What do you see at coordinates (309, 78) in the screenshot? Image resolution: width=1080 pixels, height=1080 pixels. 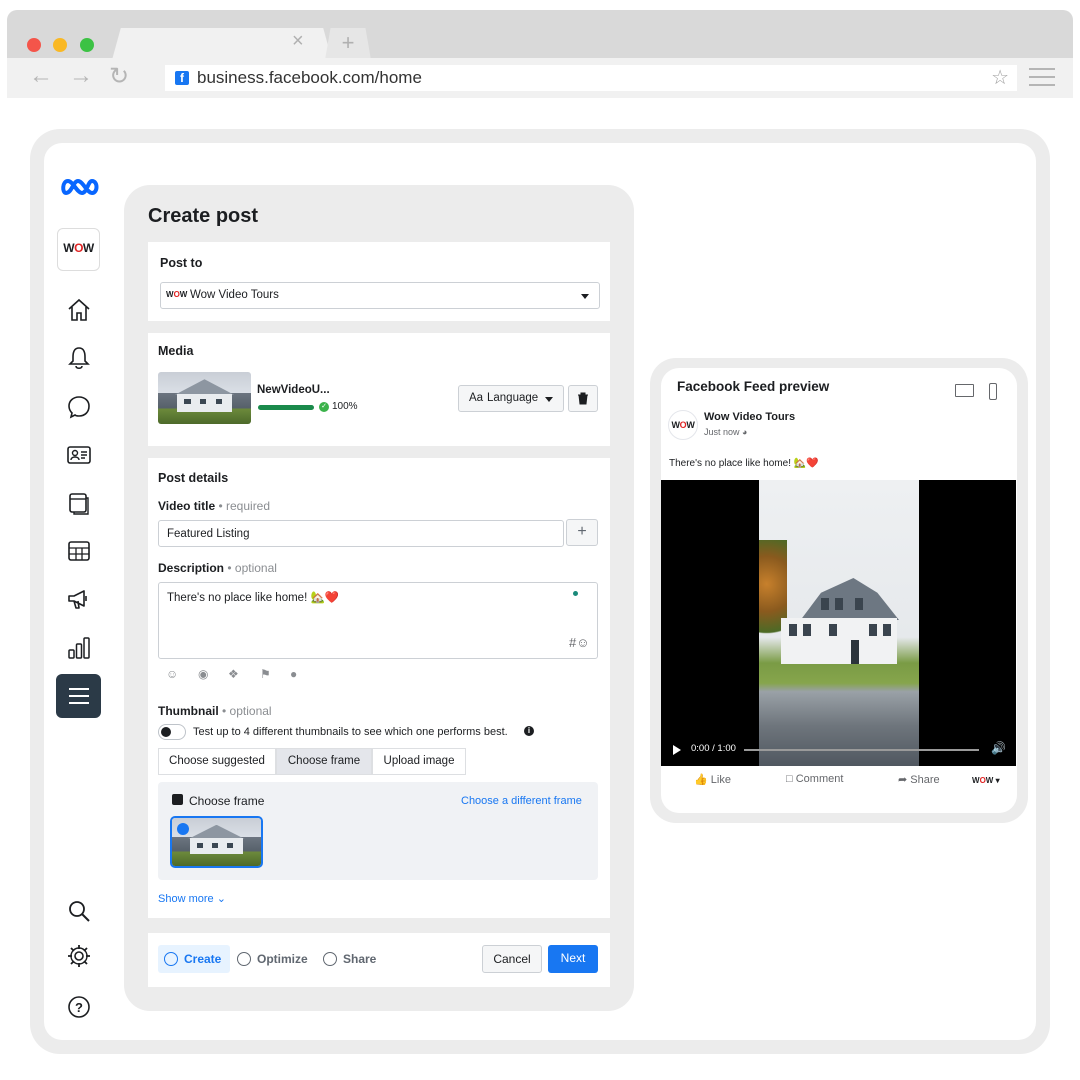 I see `url-text: business.facebook.com/home` at bounding box center [309, 78].